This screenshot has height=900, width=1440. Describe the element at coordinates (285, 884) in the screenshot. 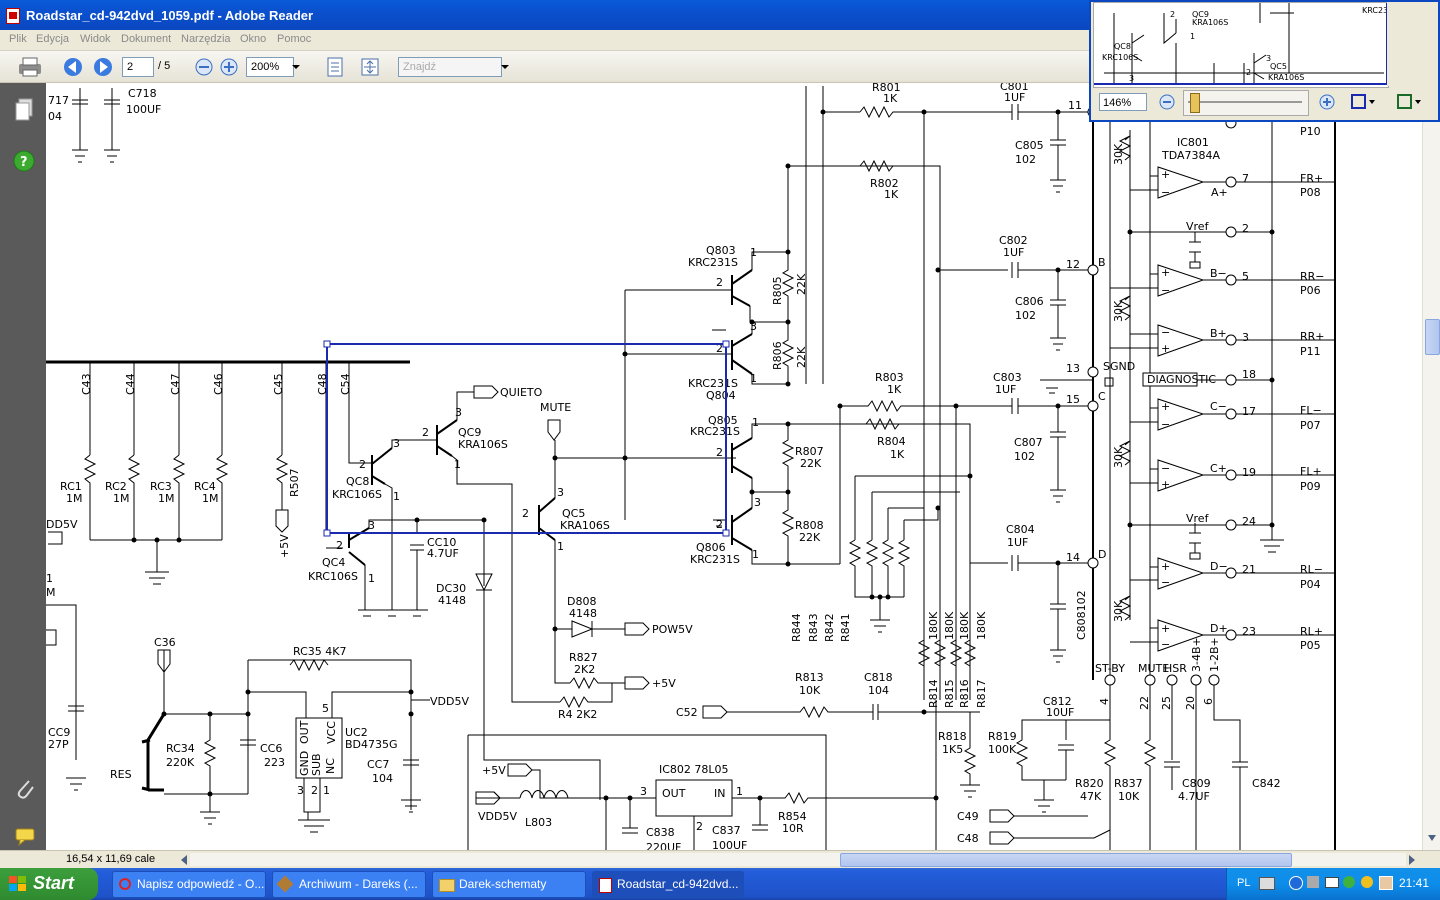

I see `archive-icon` at that location.